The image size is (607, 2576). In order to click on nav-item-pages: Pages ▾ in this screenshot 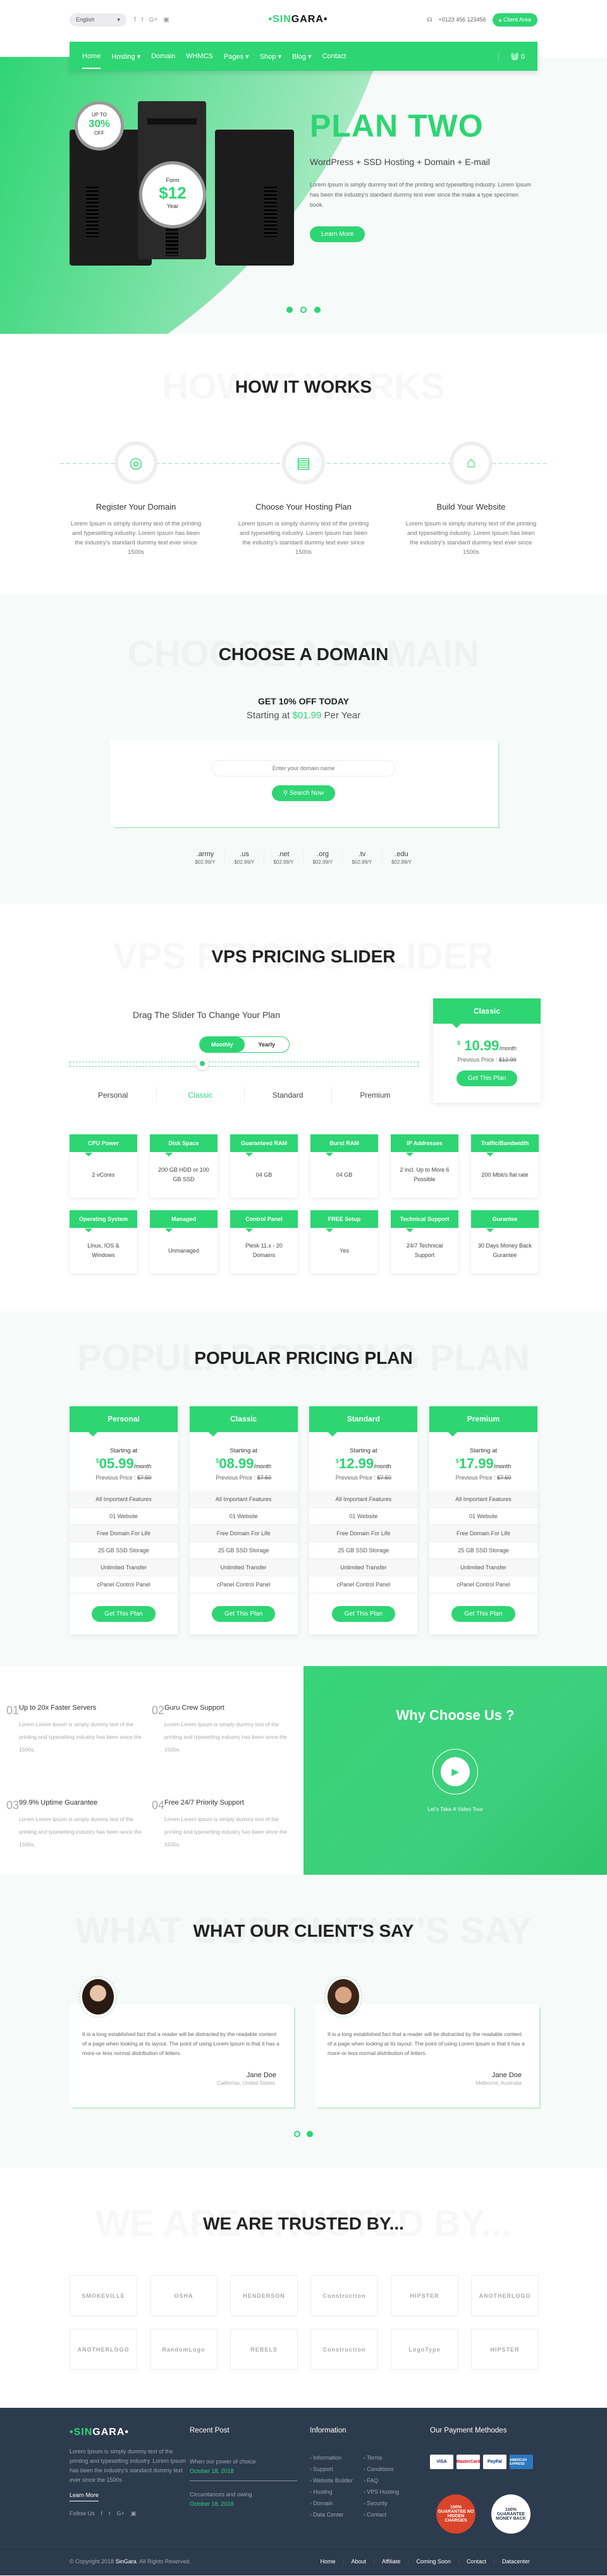, I will do `click(237, 56)`.